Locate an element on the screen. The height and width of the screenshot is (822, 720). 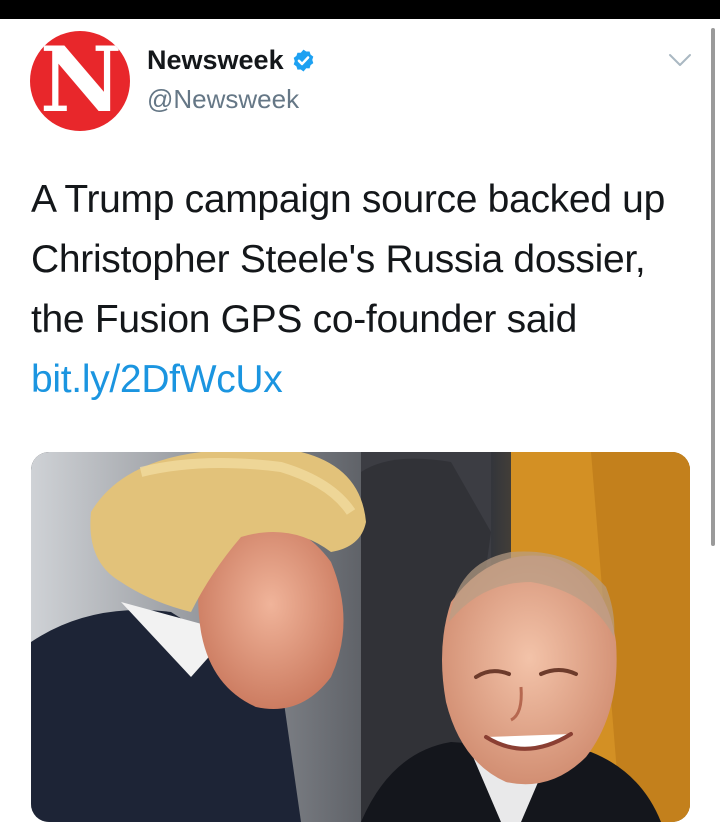
verified-badge-icon is located at coordinates (303, 60).